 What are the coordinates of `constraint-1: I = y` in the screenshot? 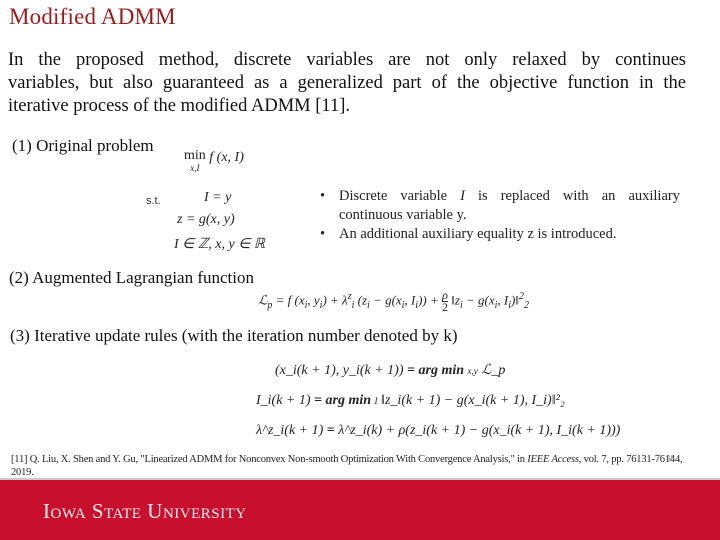 It's located at (218, 197).